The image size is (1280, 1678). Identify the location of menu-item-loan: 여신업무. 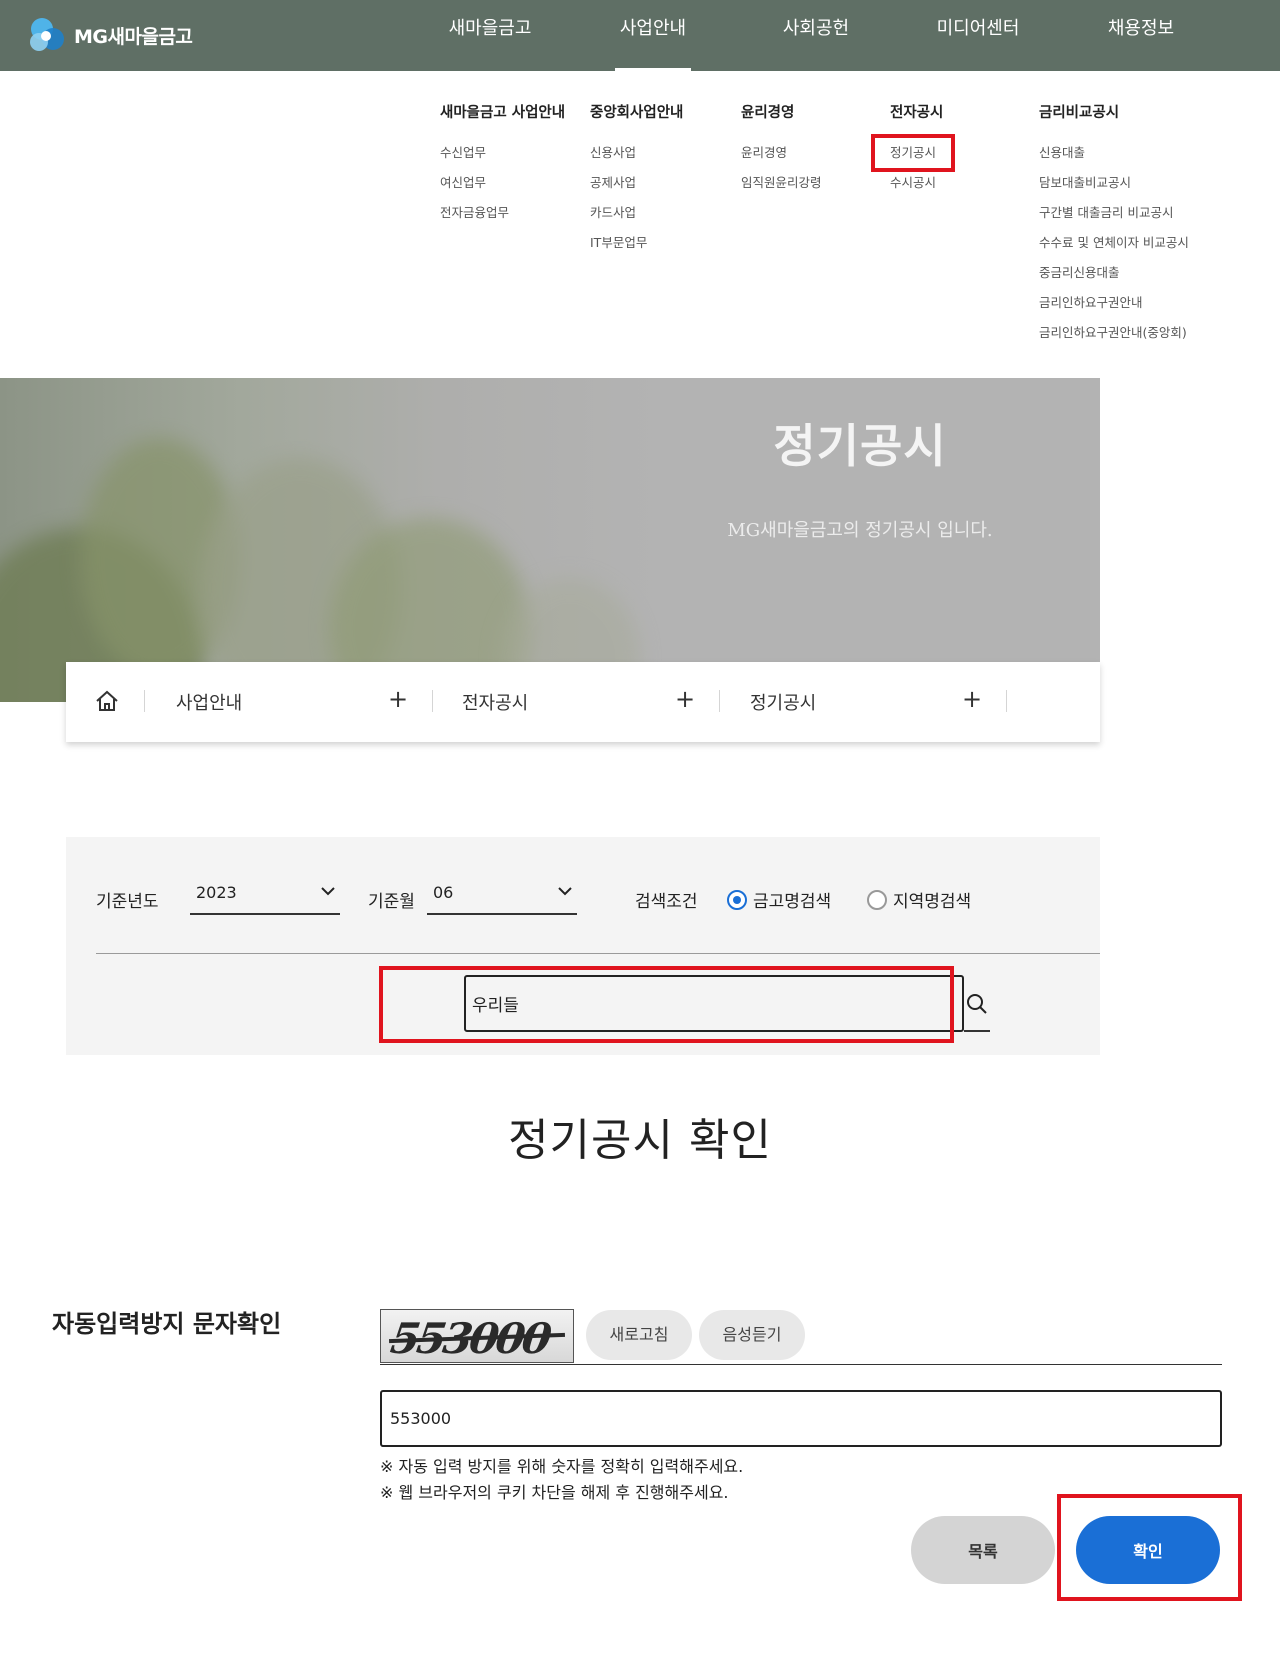
(502, 189).